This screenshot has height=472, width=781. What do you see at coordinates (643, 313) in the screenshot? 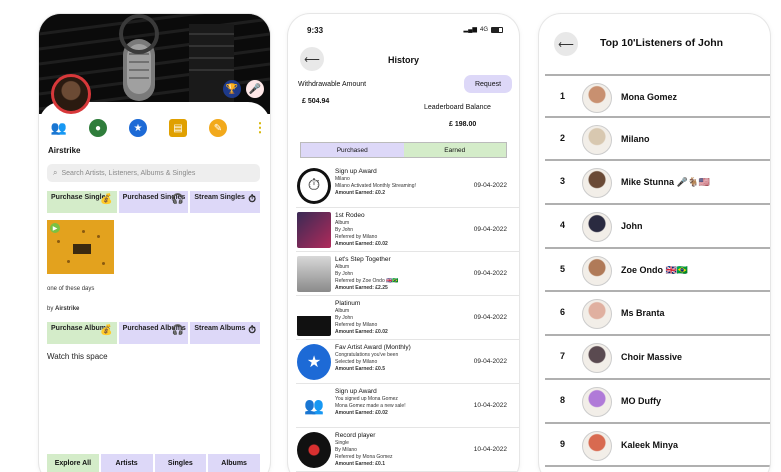
I see `listener-name: Ms Branta` at bounding box center [643, 313].